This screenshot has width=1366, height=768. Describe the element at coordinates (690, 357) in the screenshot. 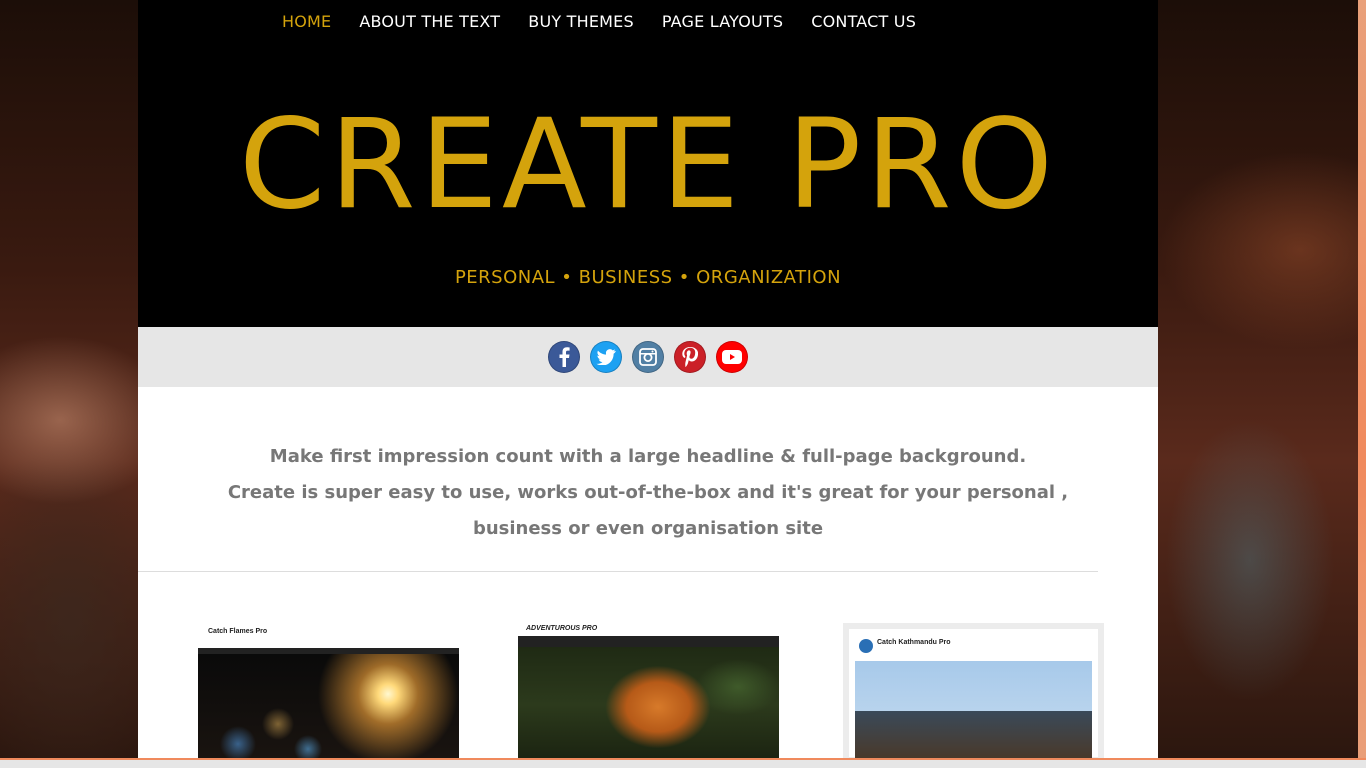

I see `pinterest-icon` at that location.